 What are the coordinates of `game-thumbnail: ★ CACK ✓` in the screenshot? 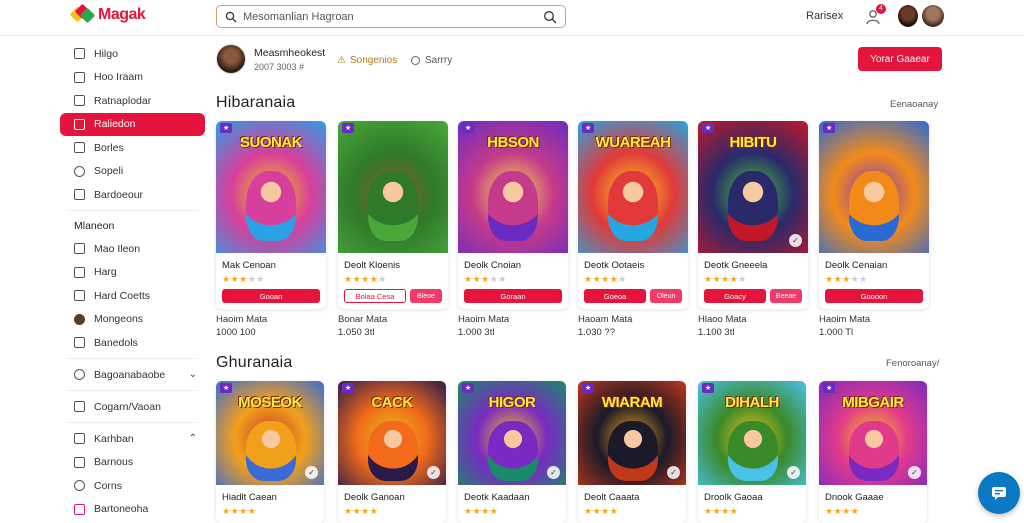 It's located at (392, 433).